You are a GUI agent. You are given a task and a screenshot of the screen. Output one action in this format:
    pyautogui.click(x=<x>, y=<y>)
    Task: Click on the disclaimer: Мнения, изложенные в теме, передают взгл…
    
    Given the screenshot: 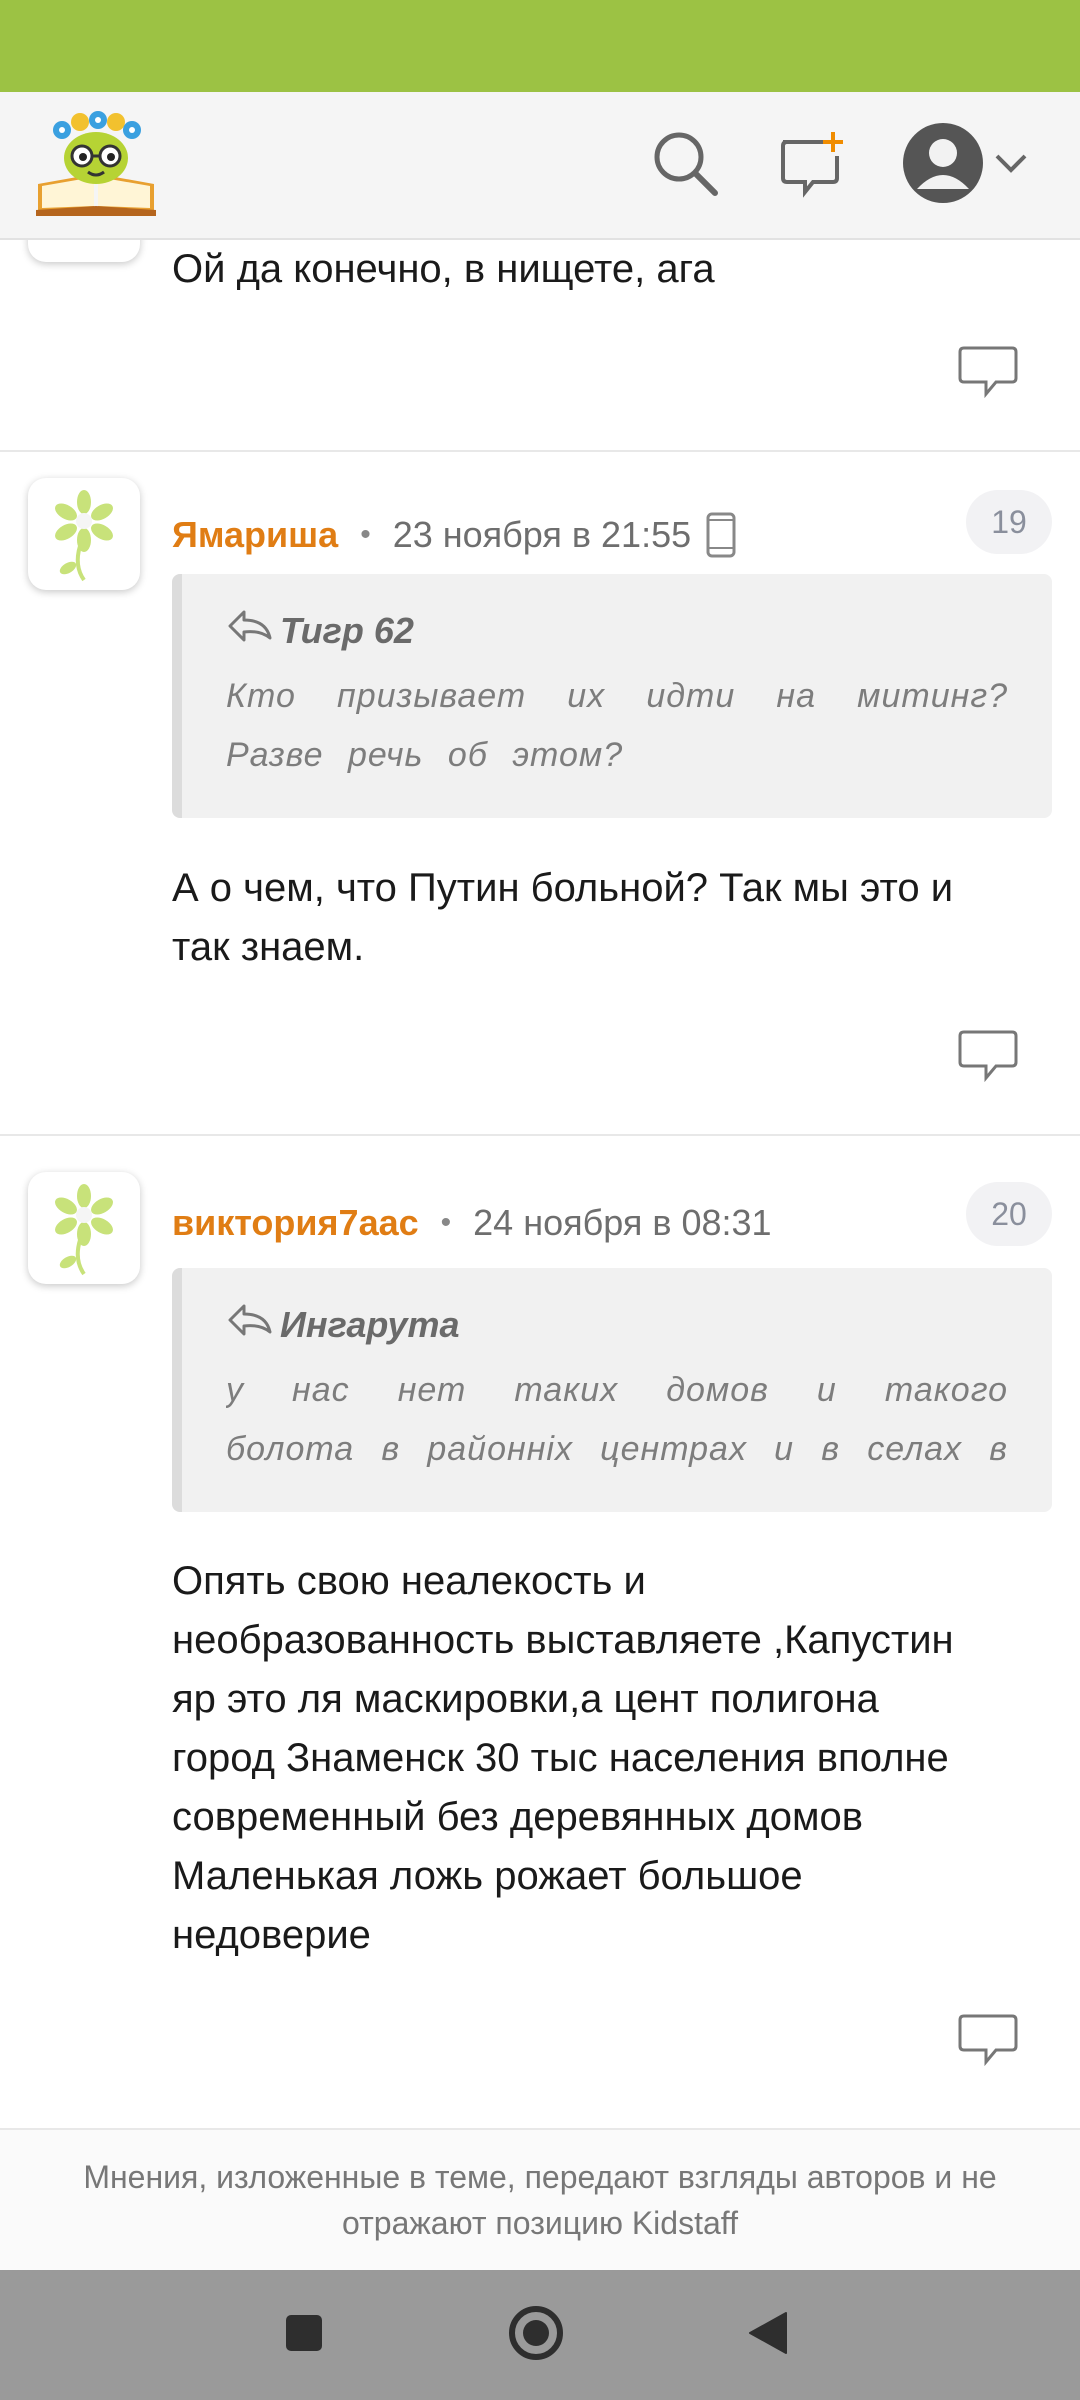 What is the action you would take?
    pyautogui.click(x=540, y=2200)
    